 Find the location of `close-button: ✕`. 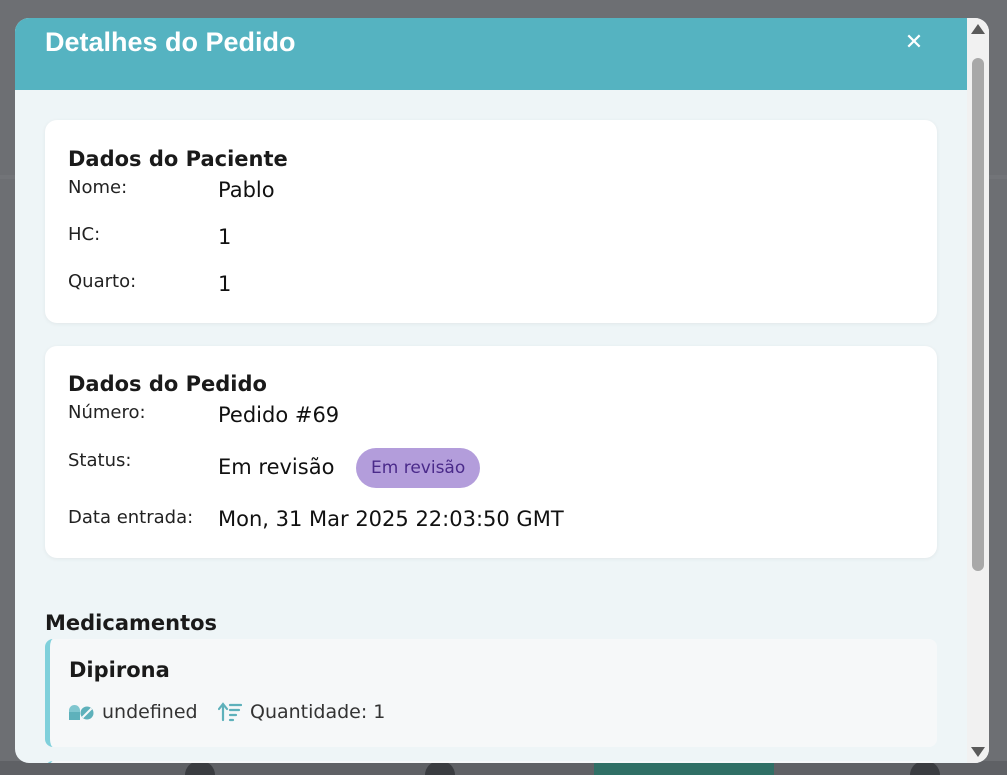

close-button: ✕ is located at coordinates (914, 43).